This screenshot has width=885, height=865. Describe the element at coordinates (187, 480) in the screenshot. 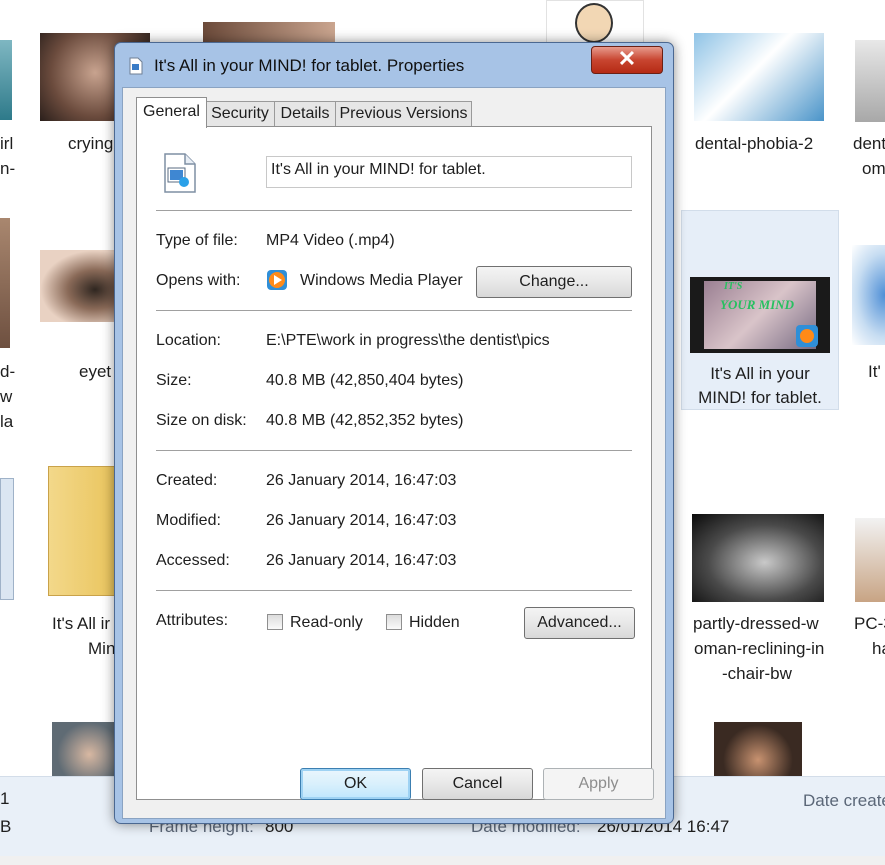

I see `created-label: Created:` at that location.